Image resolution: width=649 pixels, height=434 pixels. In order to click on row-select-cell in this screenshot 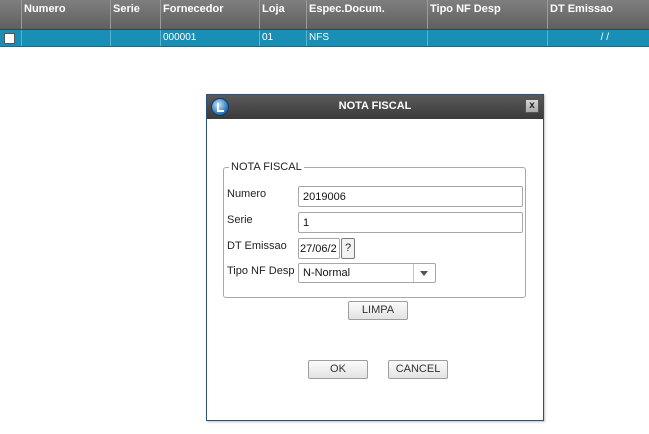, I will do `click(11, 38)`.